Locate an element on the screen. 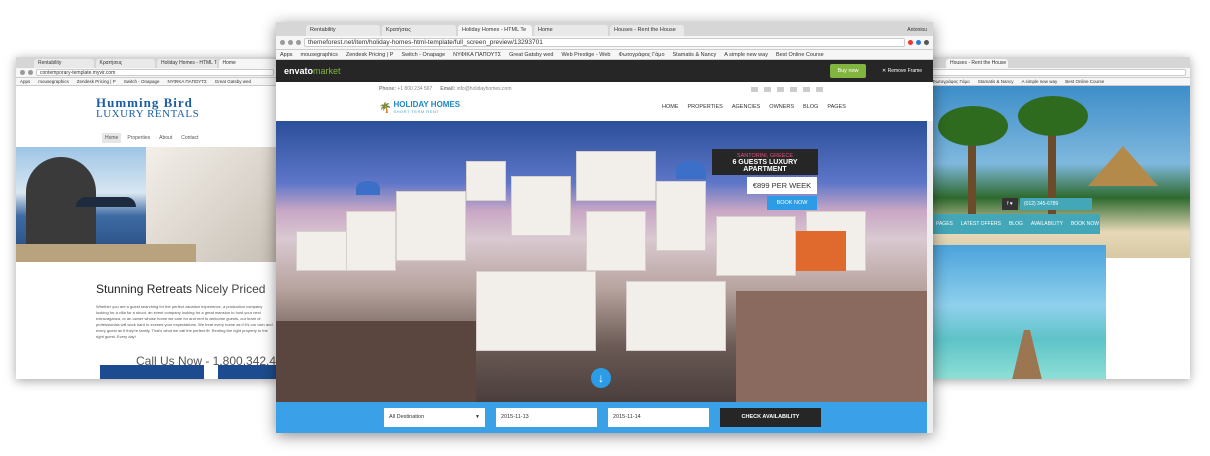  book-now-button: BOOK NOW is located at coordinates (792, 203).